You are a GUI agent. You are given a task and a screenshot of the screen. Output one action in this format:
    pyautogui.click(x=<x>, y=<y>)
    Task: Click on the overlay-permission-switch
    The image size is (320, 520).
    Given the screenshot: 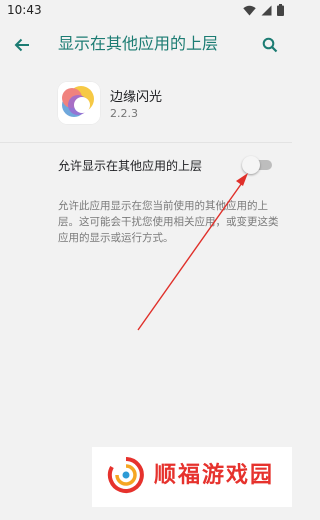 What is the action you would take?
    pyautogui.click(x=257, y=165)
    